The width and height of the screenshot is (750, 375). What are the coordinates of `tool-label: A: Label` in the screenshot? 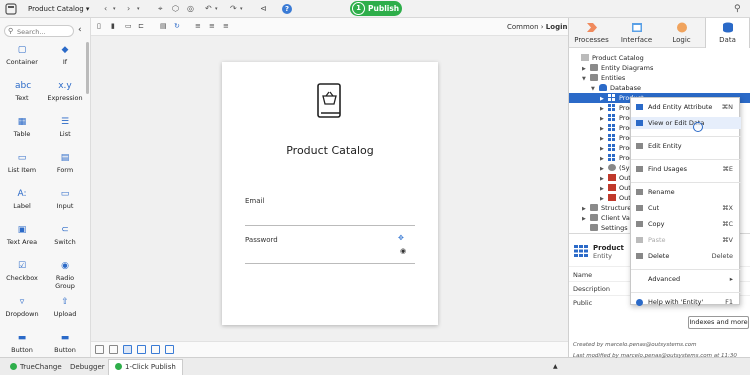 It's located at (22, 199).